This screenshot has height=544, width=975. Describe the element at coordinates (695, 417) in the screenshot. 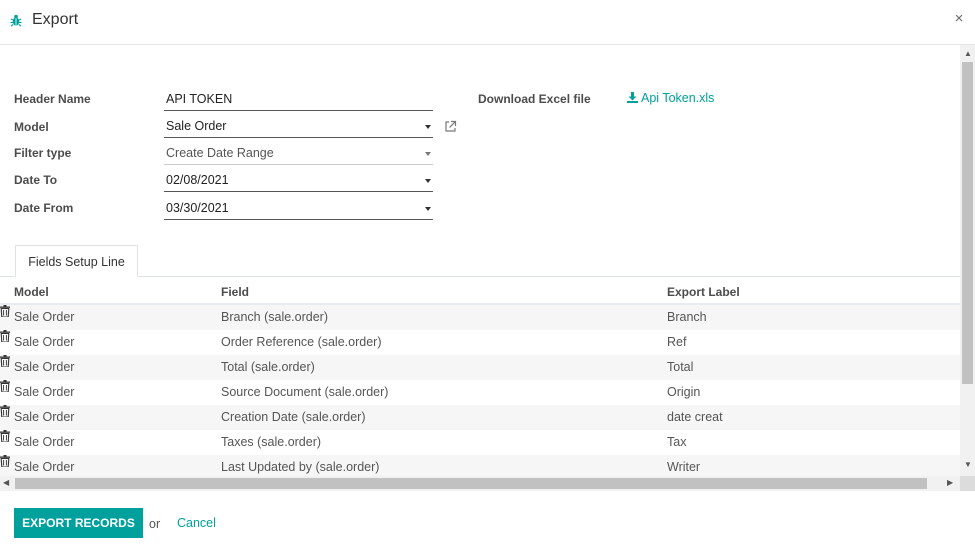

I see `cell-export-label: date creat` at that location.